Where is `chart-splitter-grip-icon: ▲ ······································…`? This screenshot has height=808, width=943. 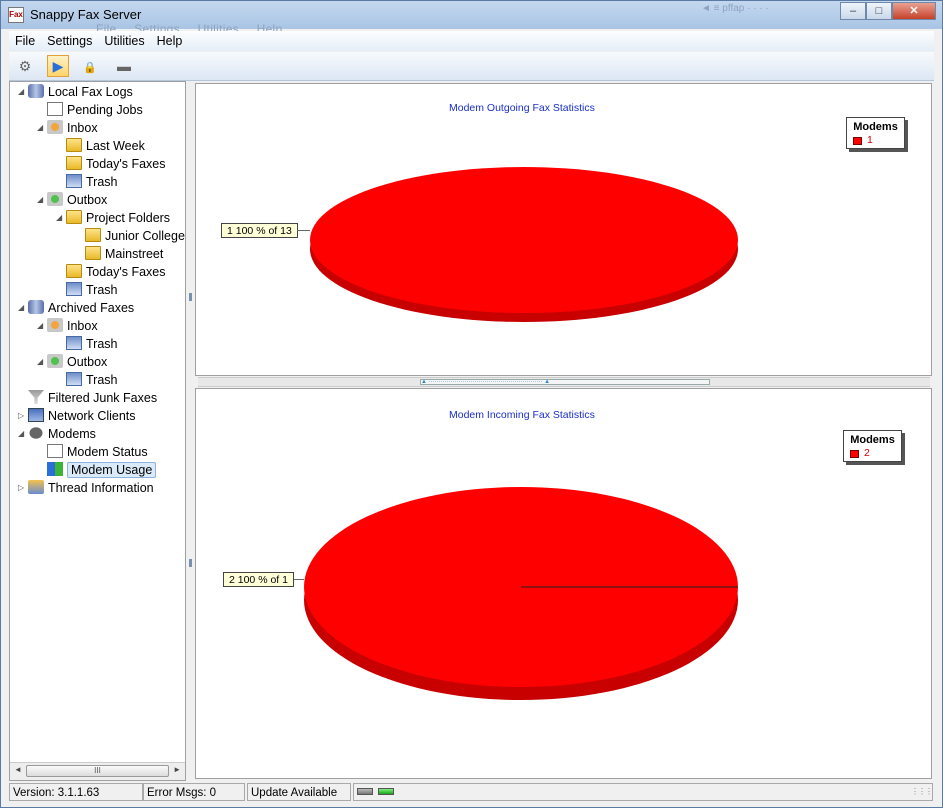
chart-splitter-grip-icon: ▲ ······································… is located at coordinates (565, 382).